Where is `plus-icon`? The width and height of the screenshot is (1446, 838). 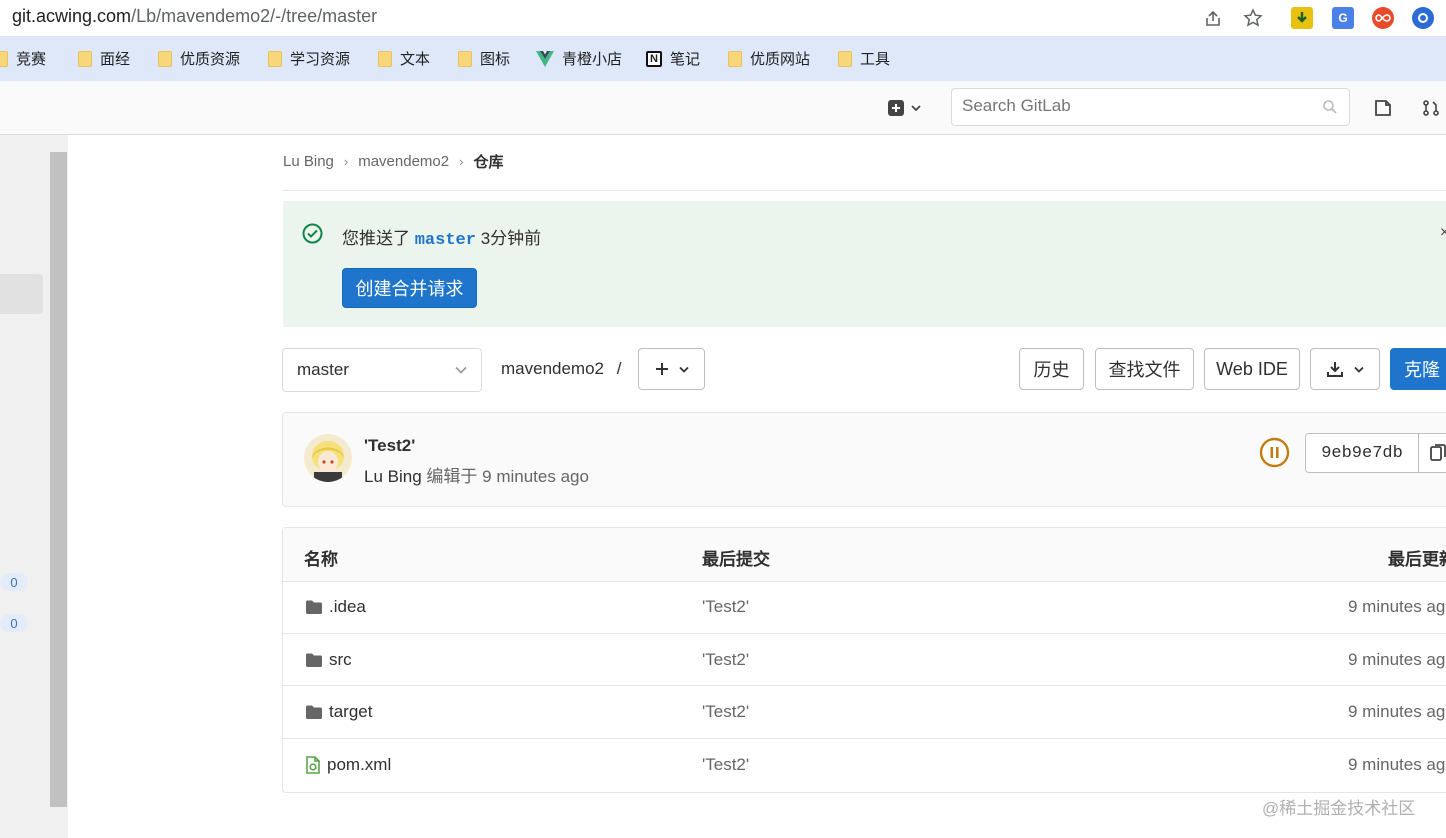 plus-icon is located at coordinates (661, 369).